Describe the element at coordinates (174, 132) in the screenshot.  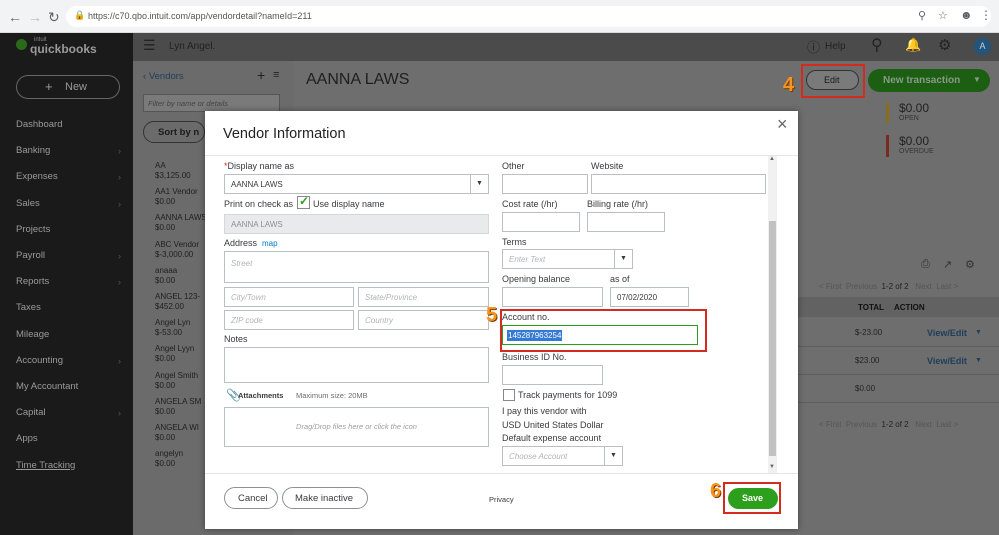
I see `sort-by-button: Sort by n` at that location.